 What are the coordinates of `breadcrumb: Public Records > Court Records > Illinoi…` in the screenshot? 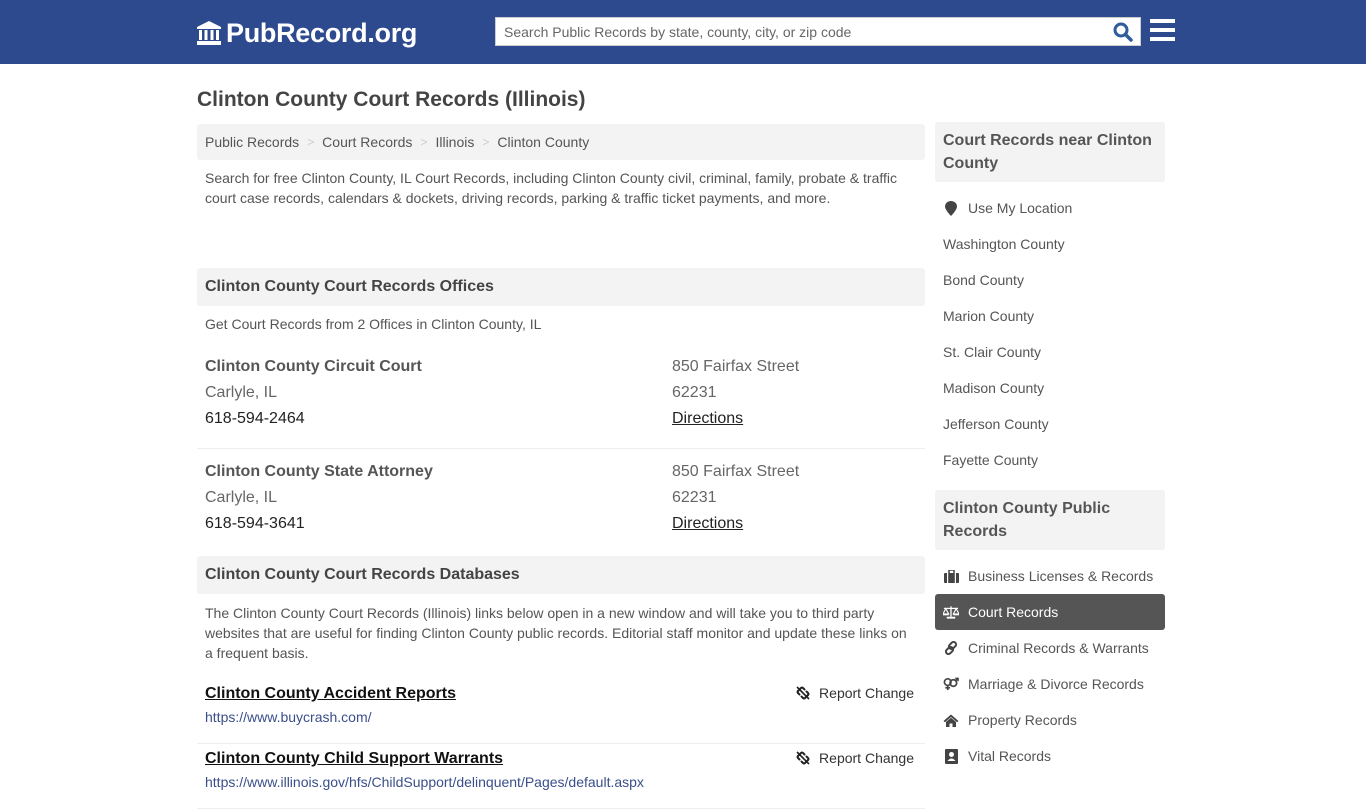 It's located at (561, 142).